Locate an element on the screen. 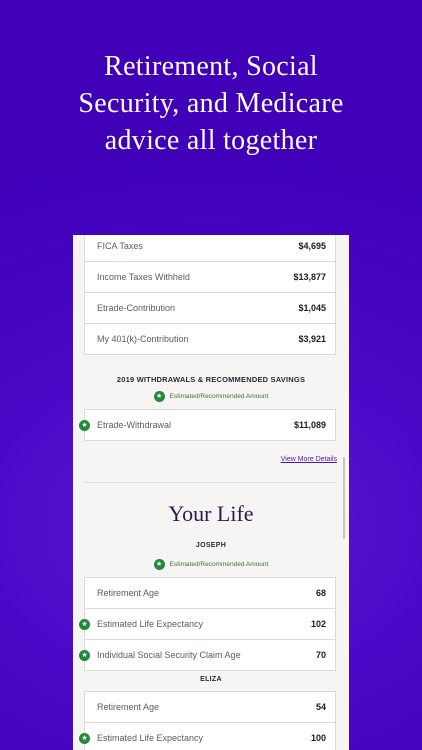 This screenshot has height=750, width=422. row-value: $4,695 is located at coordinates (312, 246).